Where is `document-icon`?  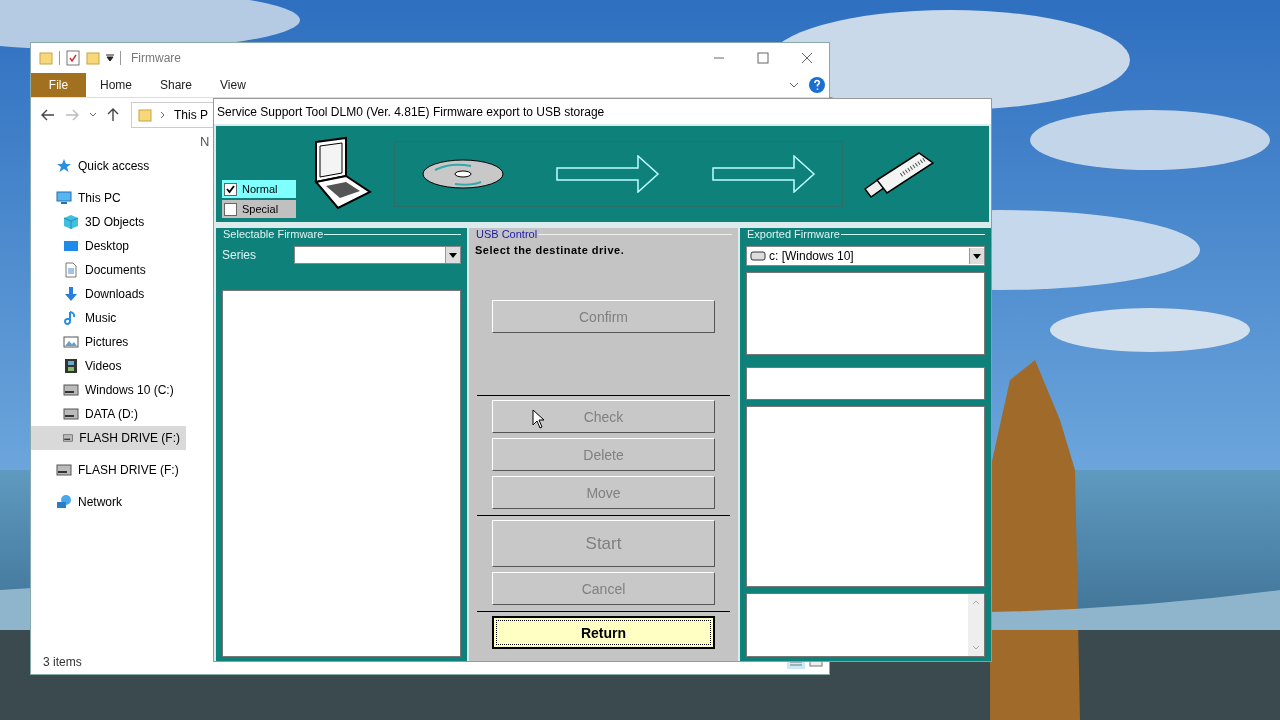
document-icon is located at coordinates (71, 270).